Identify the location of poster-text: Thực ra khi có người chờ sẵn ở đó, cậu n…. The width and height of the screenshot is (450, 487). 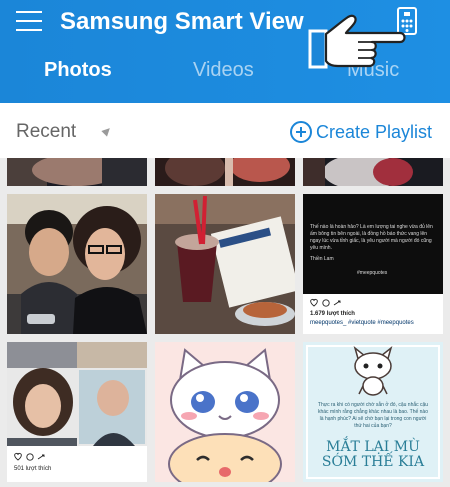
(373, 415).